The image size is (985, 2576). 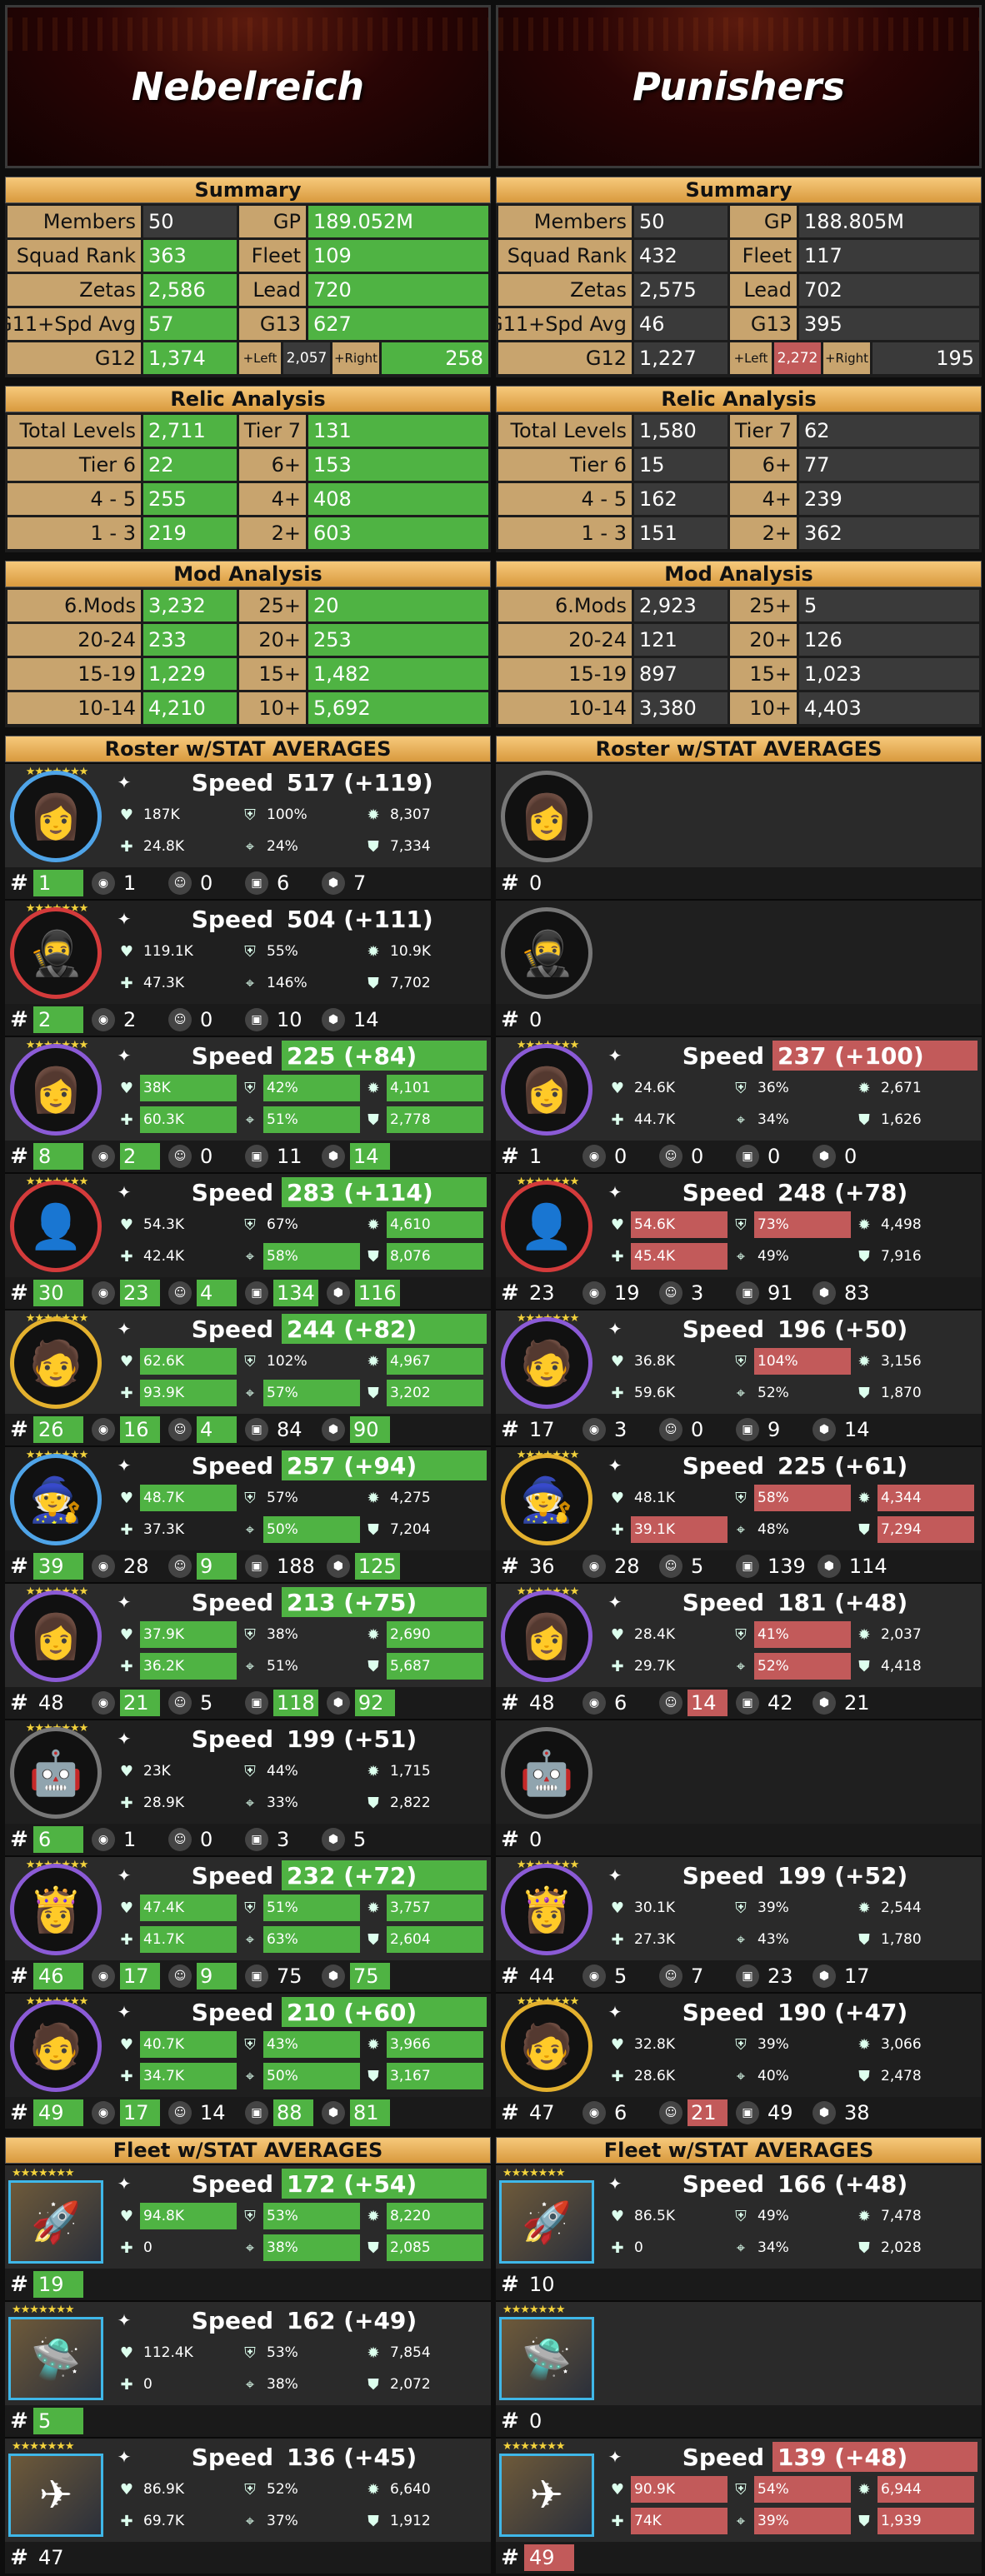 What do you see at coordinates (311, 1088) in the screenshot?
I see `stat-value: 42%` at bounding box center [311, 1088].